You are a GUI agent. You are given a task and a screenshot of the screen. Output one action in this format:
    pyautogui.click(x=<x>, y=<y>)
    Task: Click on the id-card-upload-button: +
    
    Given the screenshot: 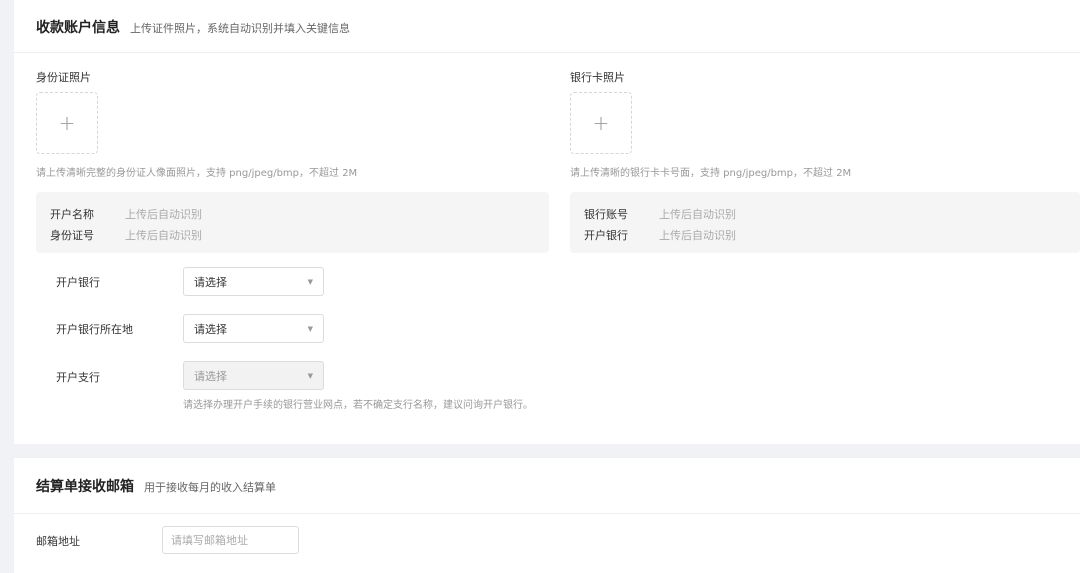 What is the action you would take?
    pyautogui.click(x=67, y=123)
    